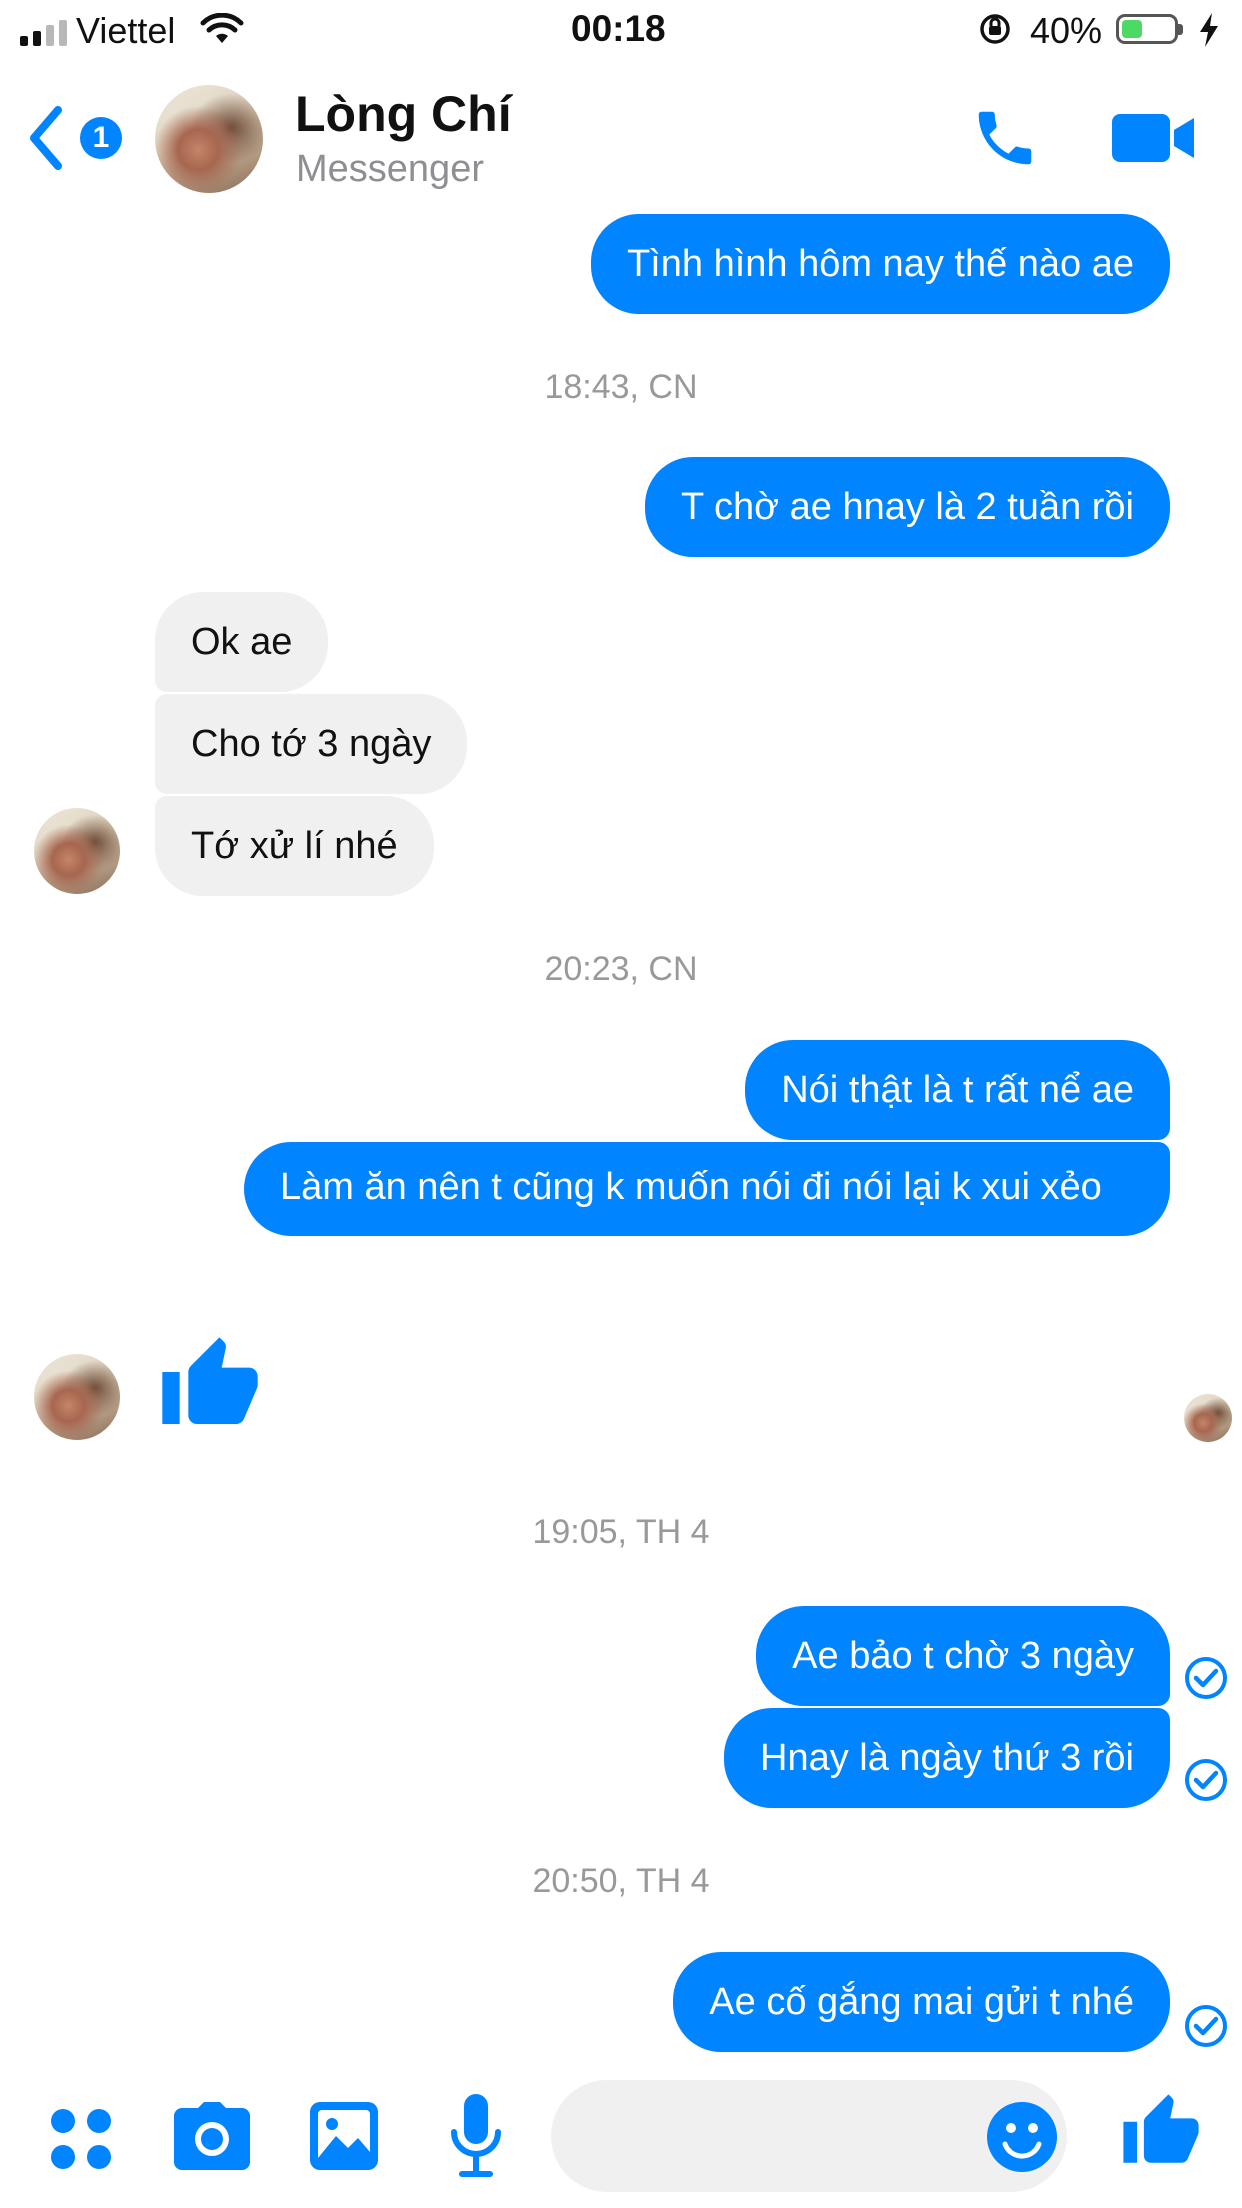 This screenshot has width=1242, height=2208. I want to click on gallery-icon, so click(344, 2136).